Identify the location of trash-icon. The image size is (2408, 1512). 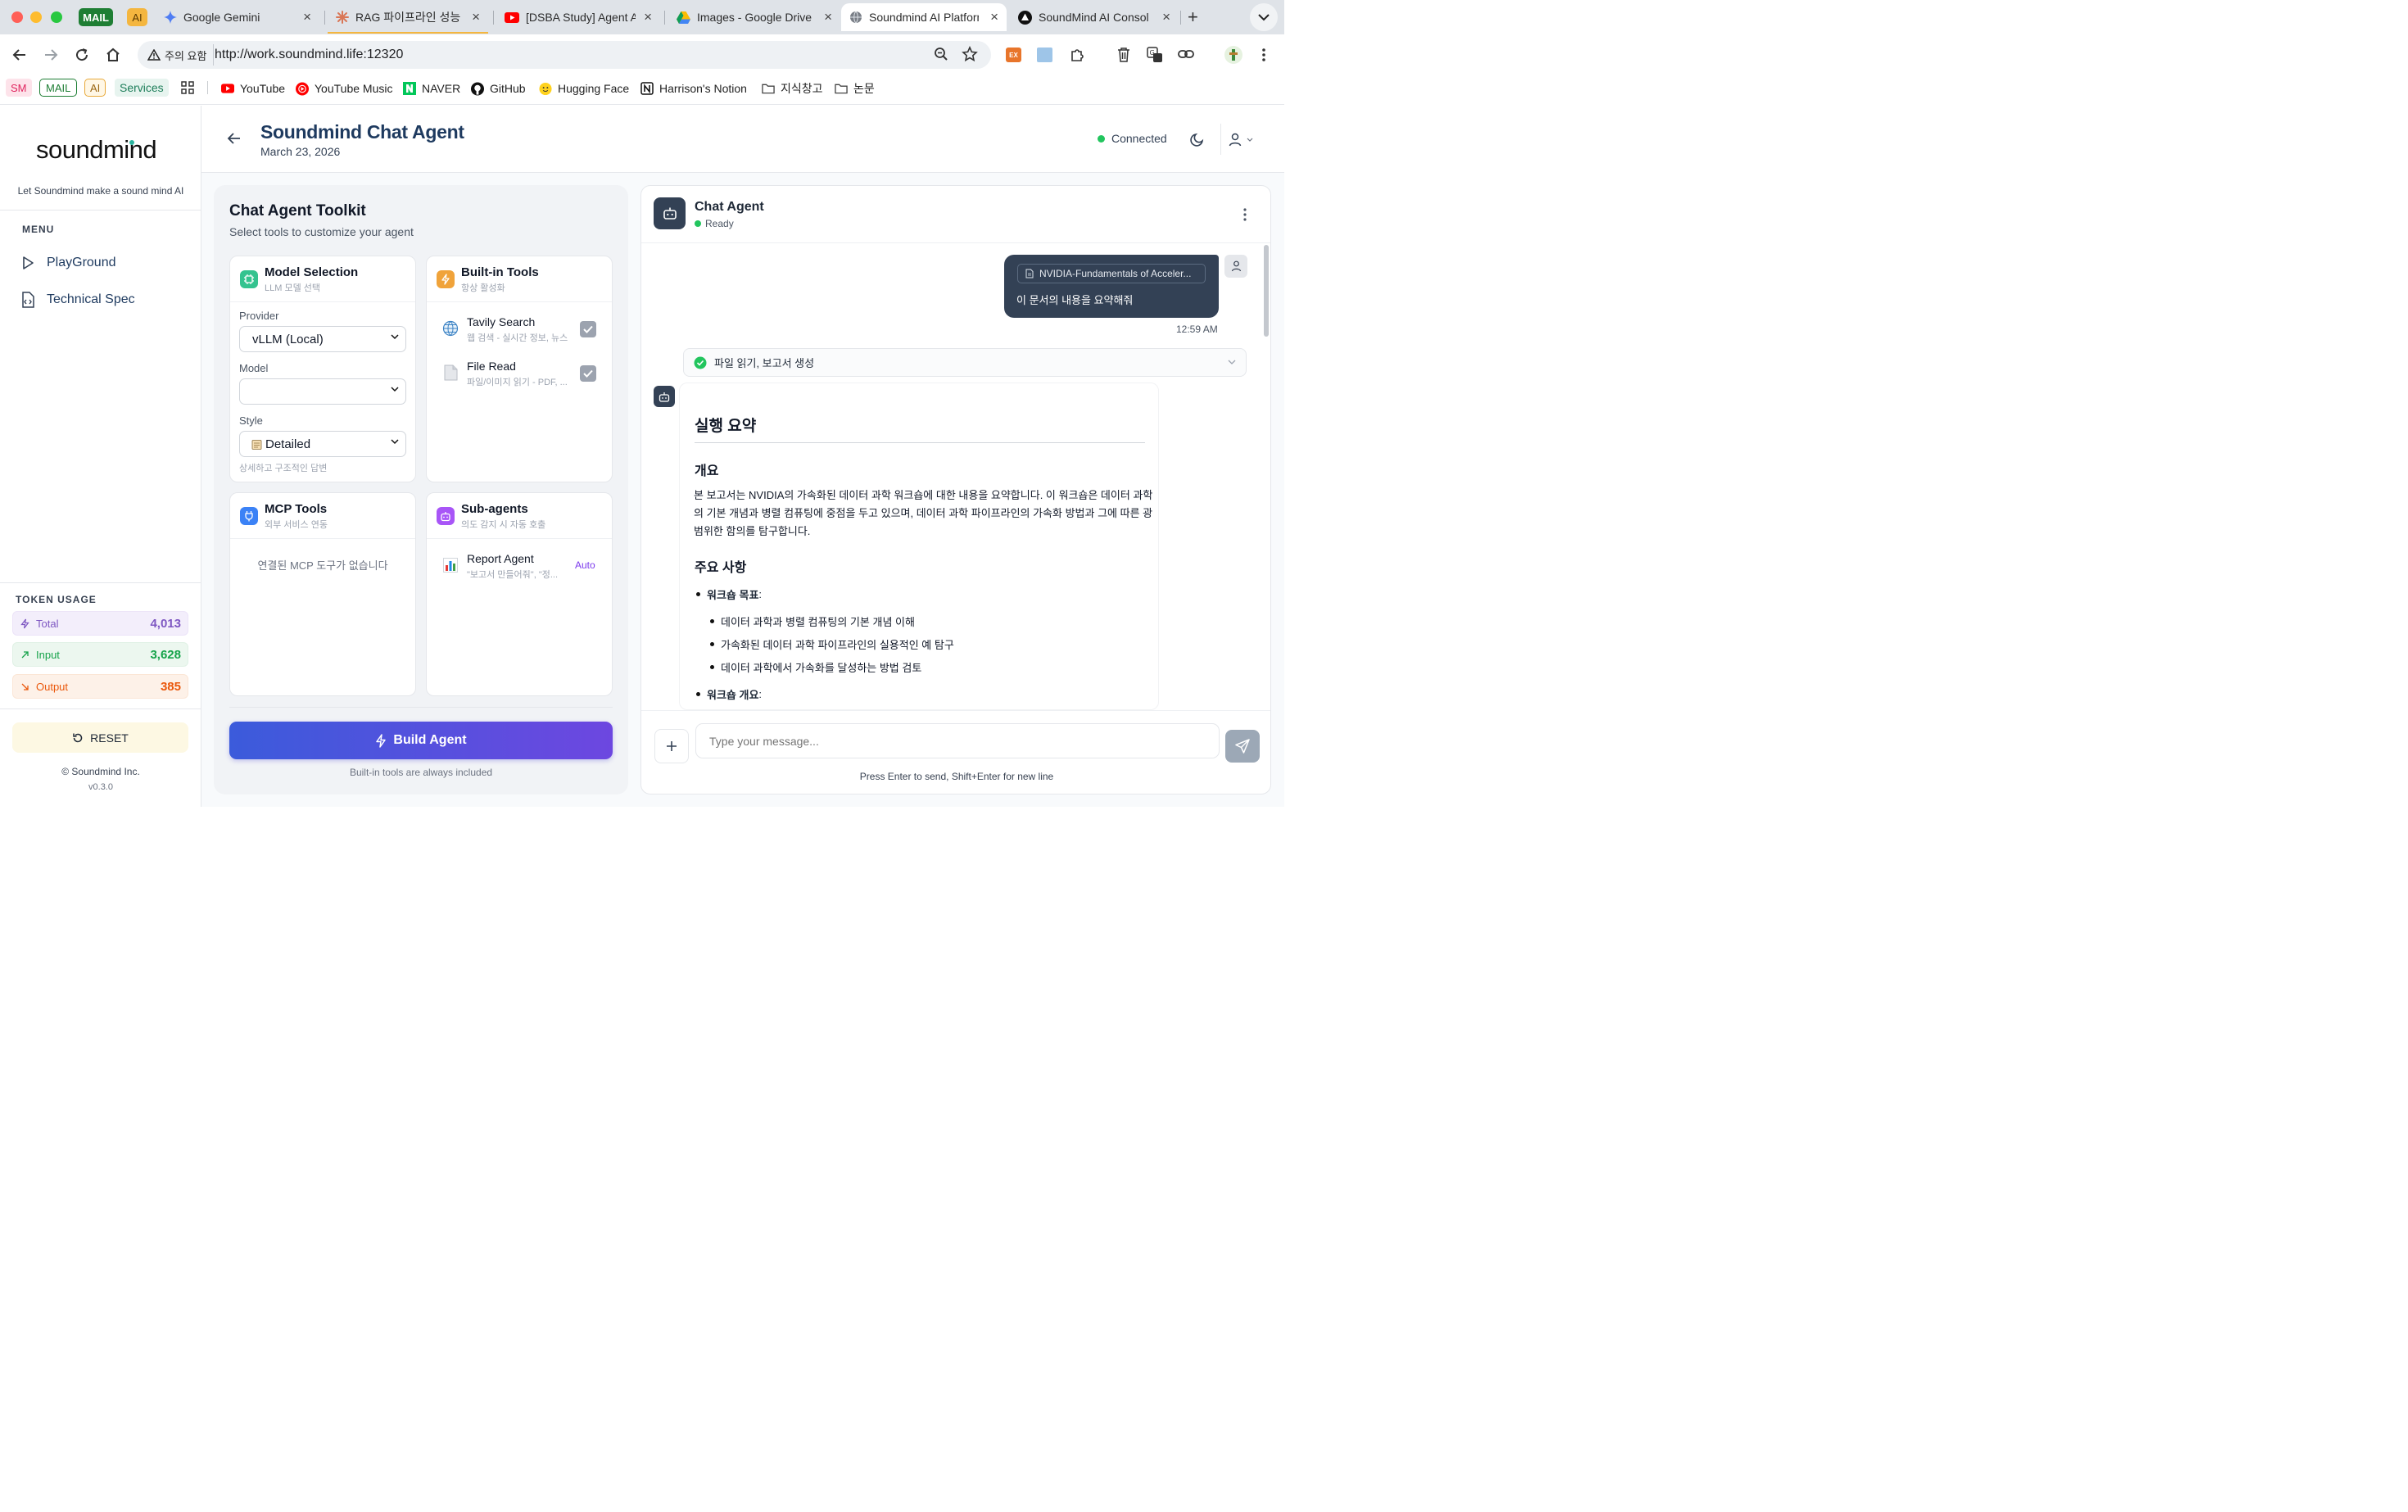
(1123, 55).